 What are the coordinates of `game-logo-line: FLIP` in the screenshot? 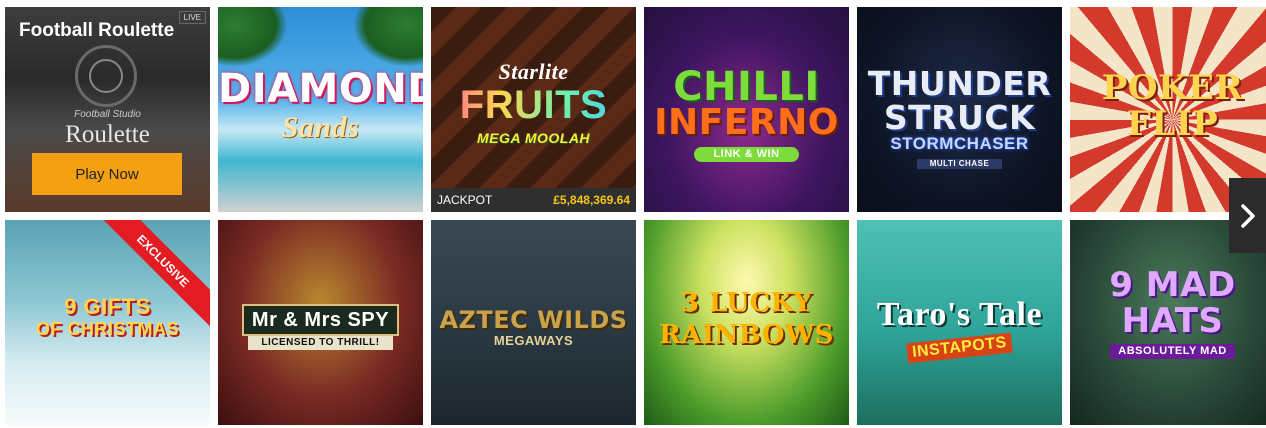 It's located at (1172, 124).